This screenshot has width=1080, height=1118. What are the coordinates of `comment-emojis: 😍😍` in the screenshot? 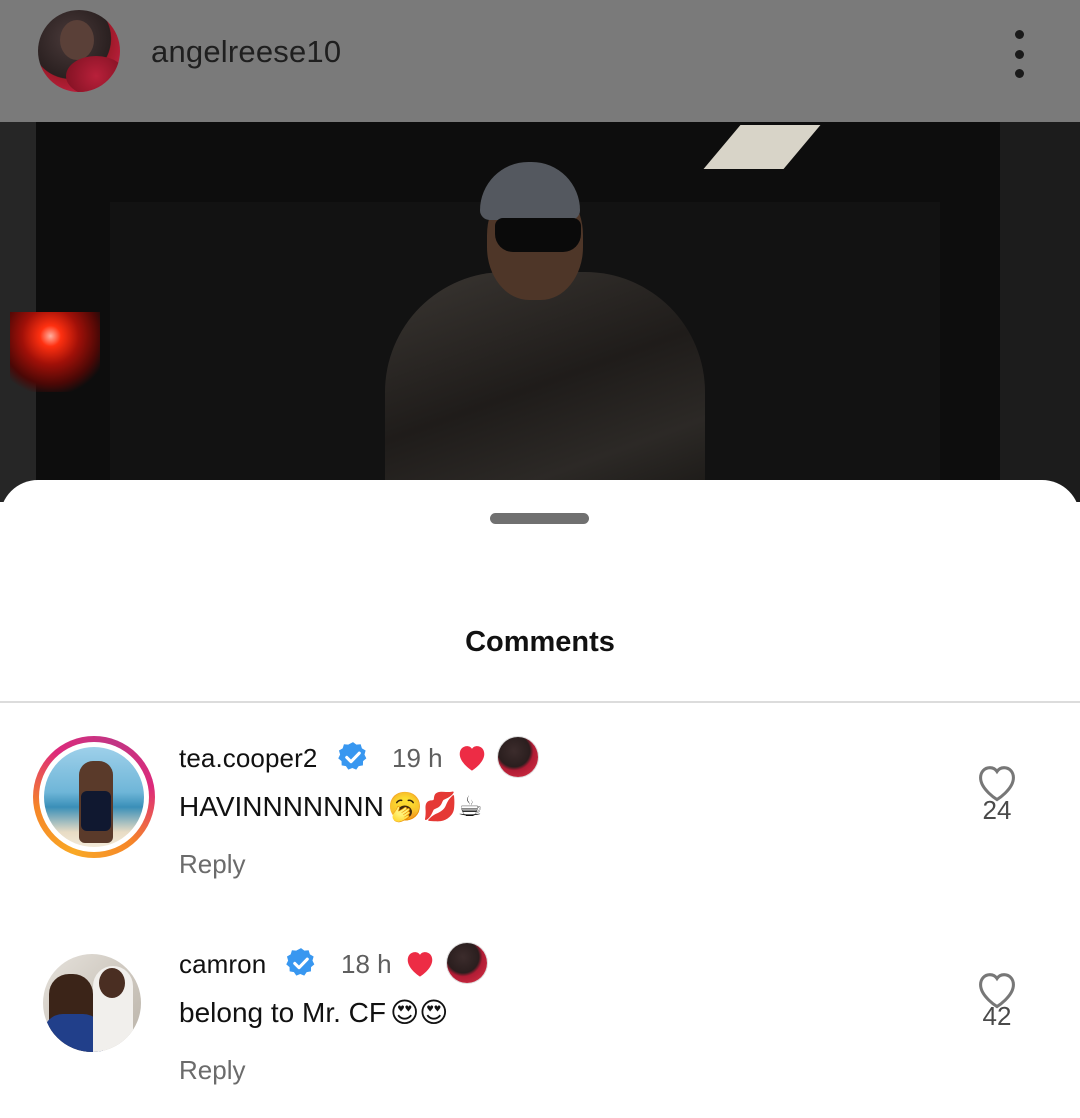 It's located at (419, 1012).